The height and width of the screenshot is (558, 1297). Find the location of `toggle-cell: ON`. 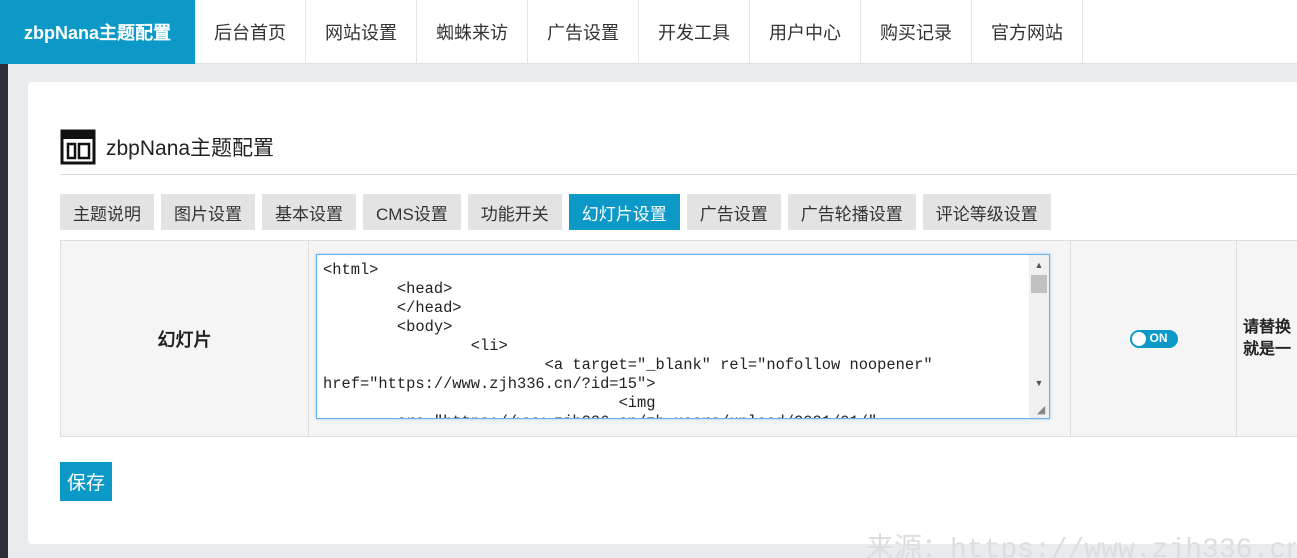

toggle-cell: ON is located at coordinates (1154, 338).